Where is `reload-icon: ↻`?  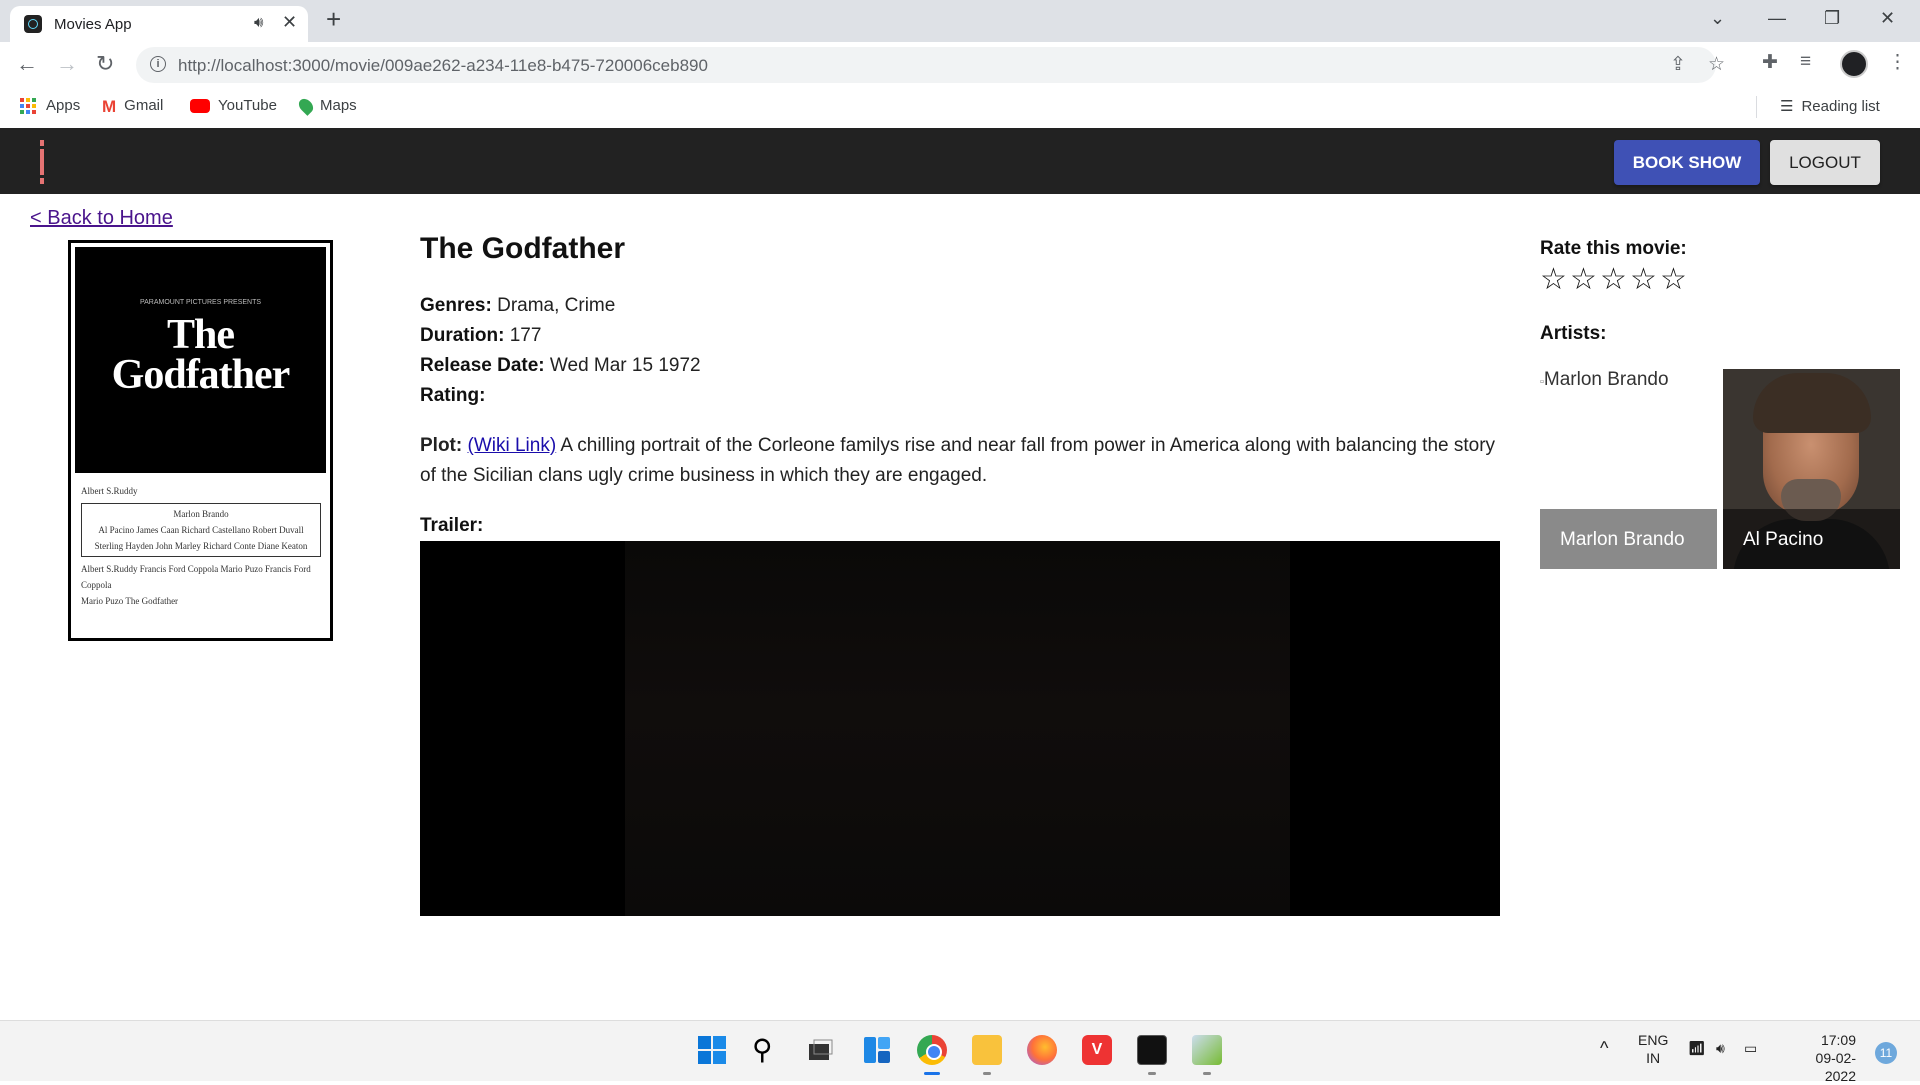 reload-icon: ↻ is located at coordinates (105, 64).